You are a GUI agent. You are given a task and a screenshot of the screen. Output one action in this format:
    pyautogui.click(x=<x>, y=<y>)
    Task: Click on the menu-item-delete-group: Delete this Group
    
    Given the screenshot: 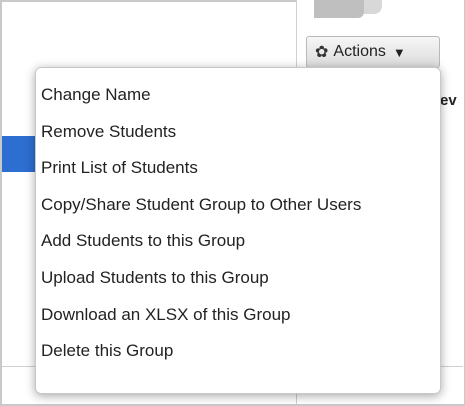 What is the action you would take?
    pyautogui.click(x=238, y=351)
    